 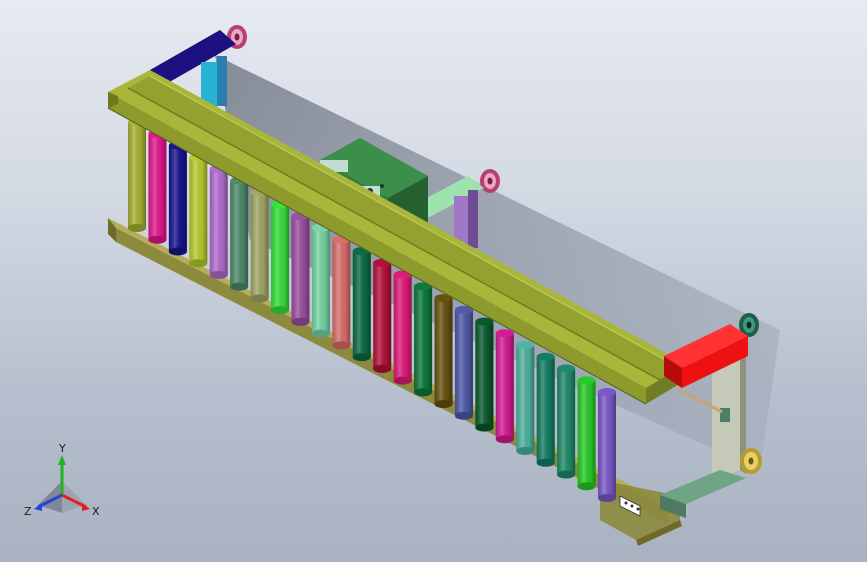 What do you see at coordinates (96, 511) in the screenshot?
I see `x-axis-label: X` at bounding box center [96, 511].